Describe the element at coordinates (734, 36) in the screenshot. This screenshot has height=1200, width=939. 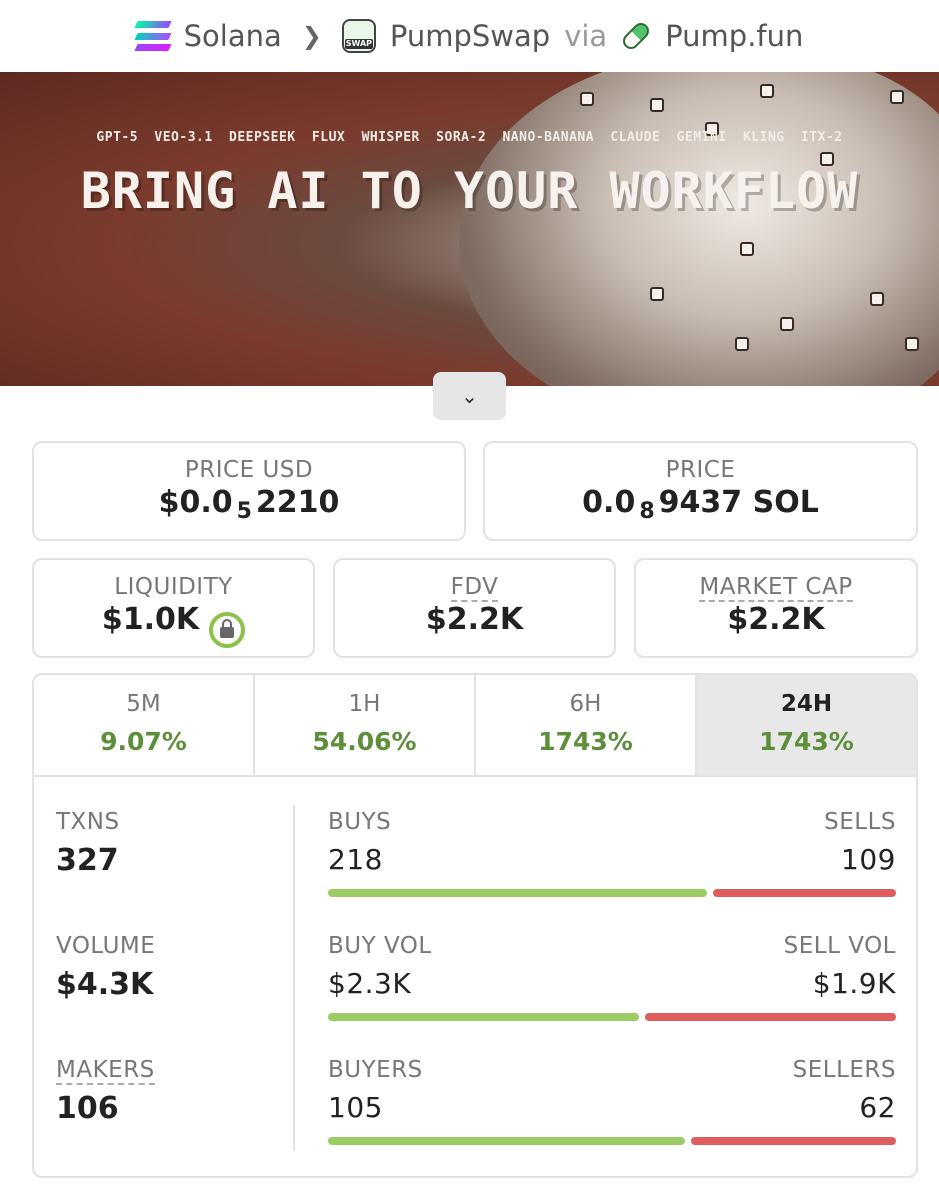
I see `launchpad-link: Pump.fun` at that location.